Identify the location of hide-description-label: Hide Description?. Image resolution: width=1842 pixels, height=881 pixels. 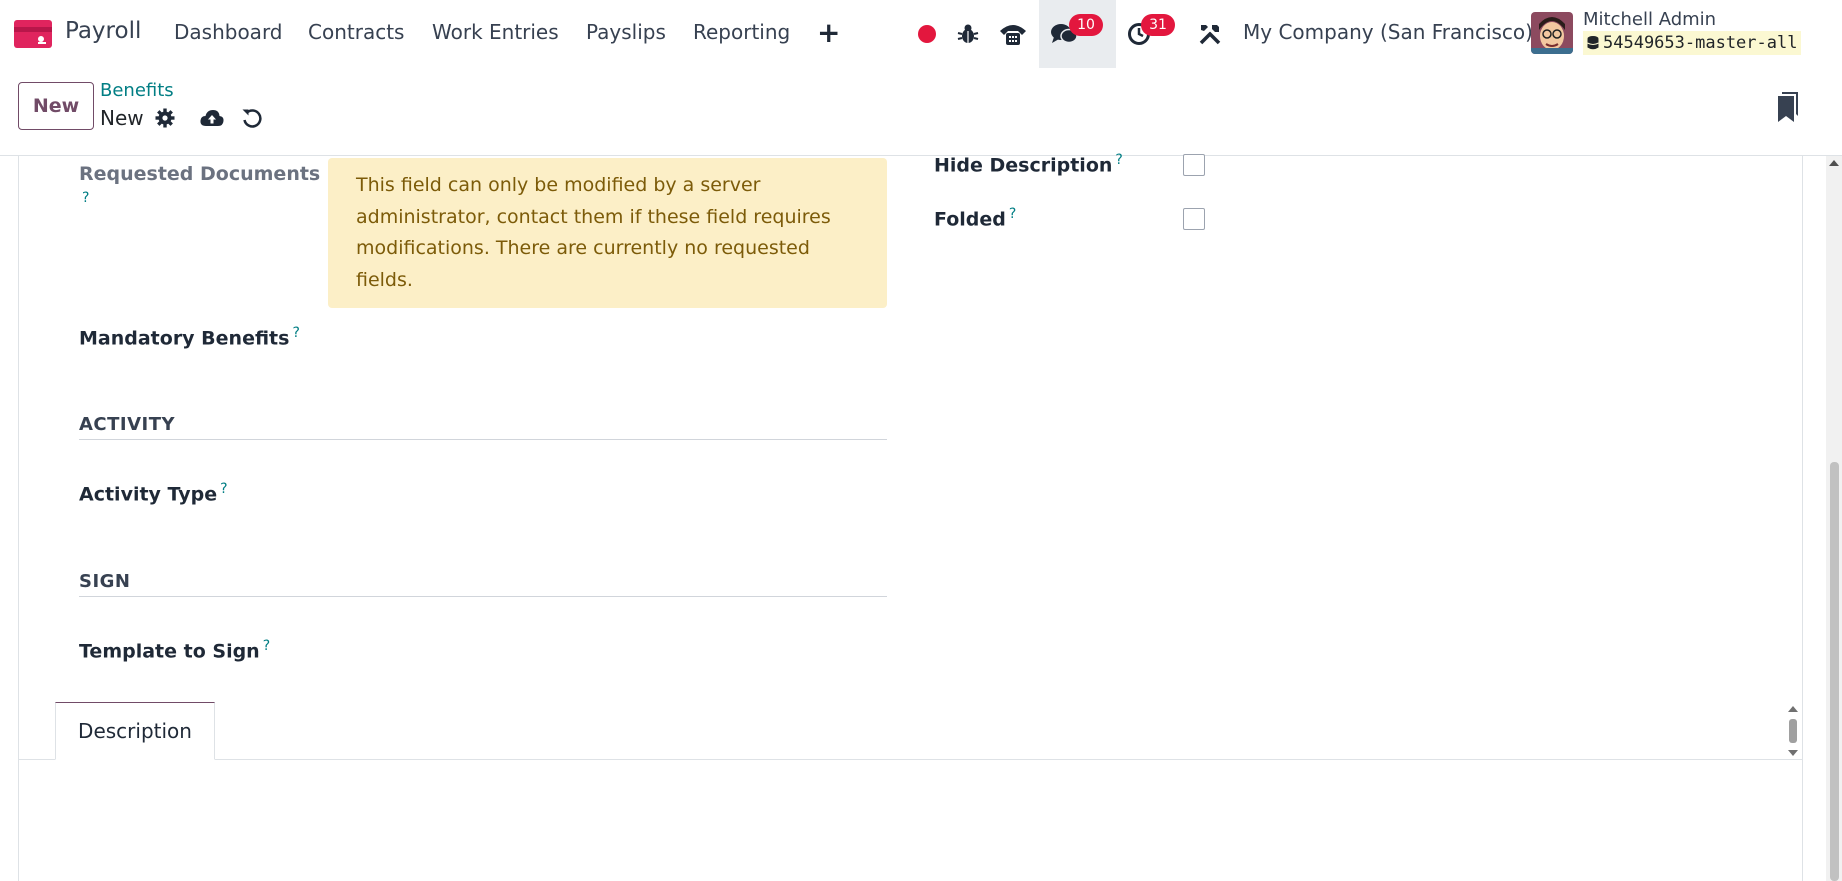
(1028, 164).